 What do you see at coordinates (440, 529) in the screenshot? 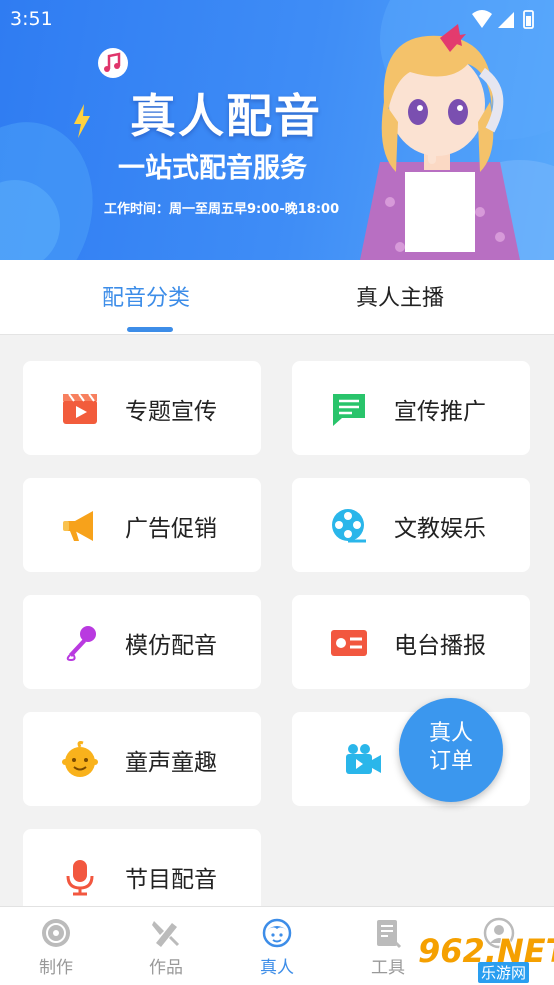
I see `category-label: 文教娱乐` at bounding box center [440, 529].